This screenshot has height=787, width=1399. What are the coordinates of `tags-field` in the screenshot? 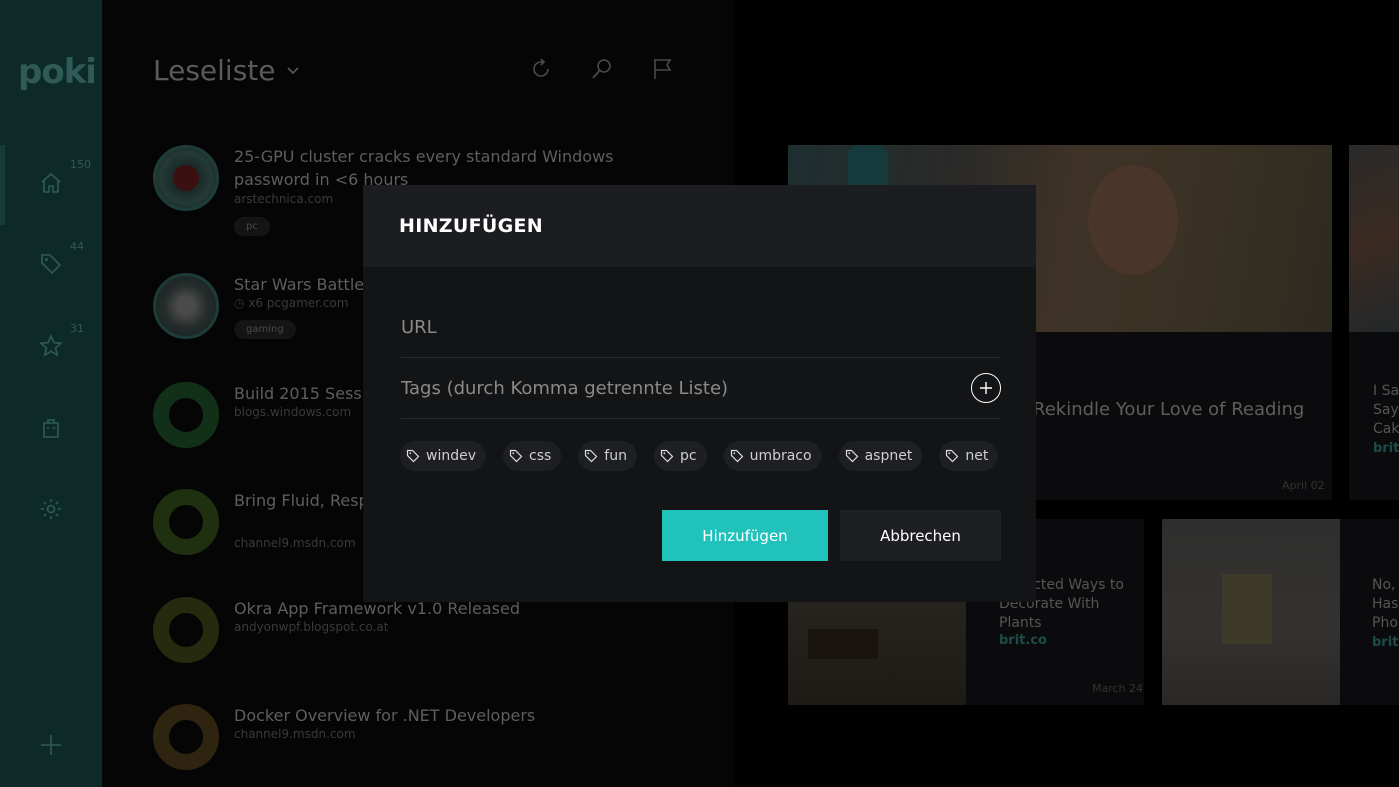 It's located at (701, 389).